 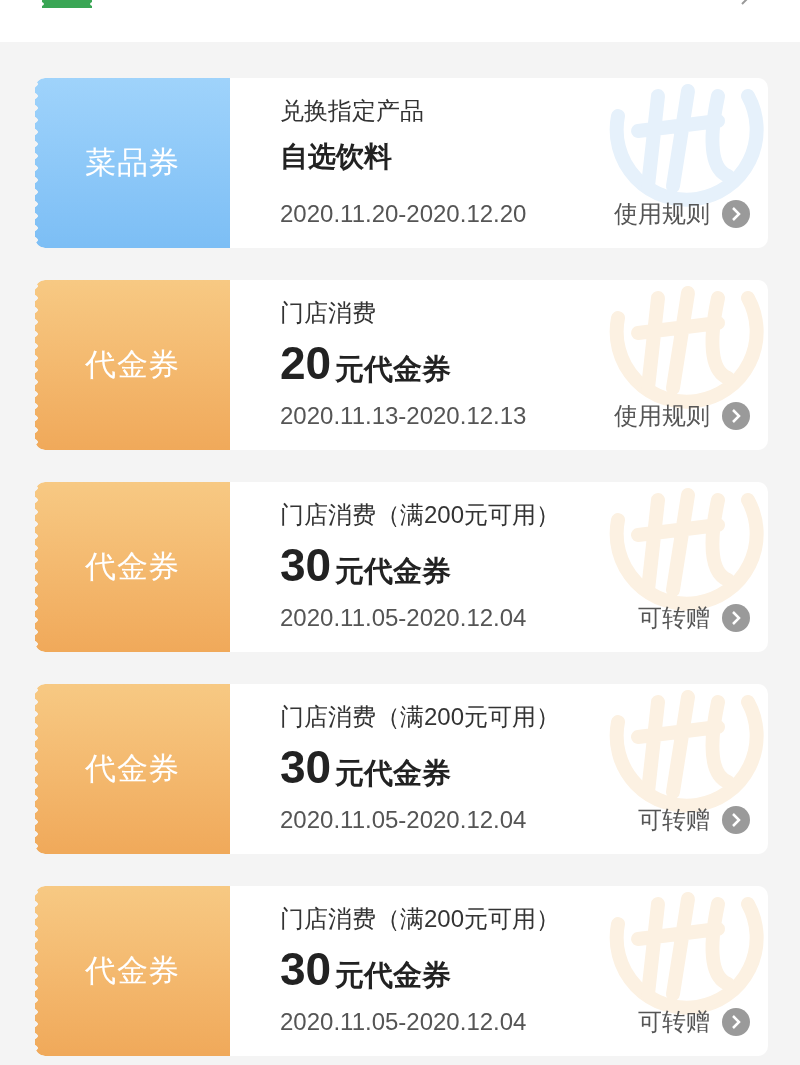 What do you see at coordinates (336, 157) in the screenshot?
I see `coupon-name: 自选饮料` at bounding box center [336, 157].